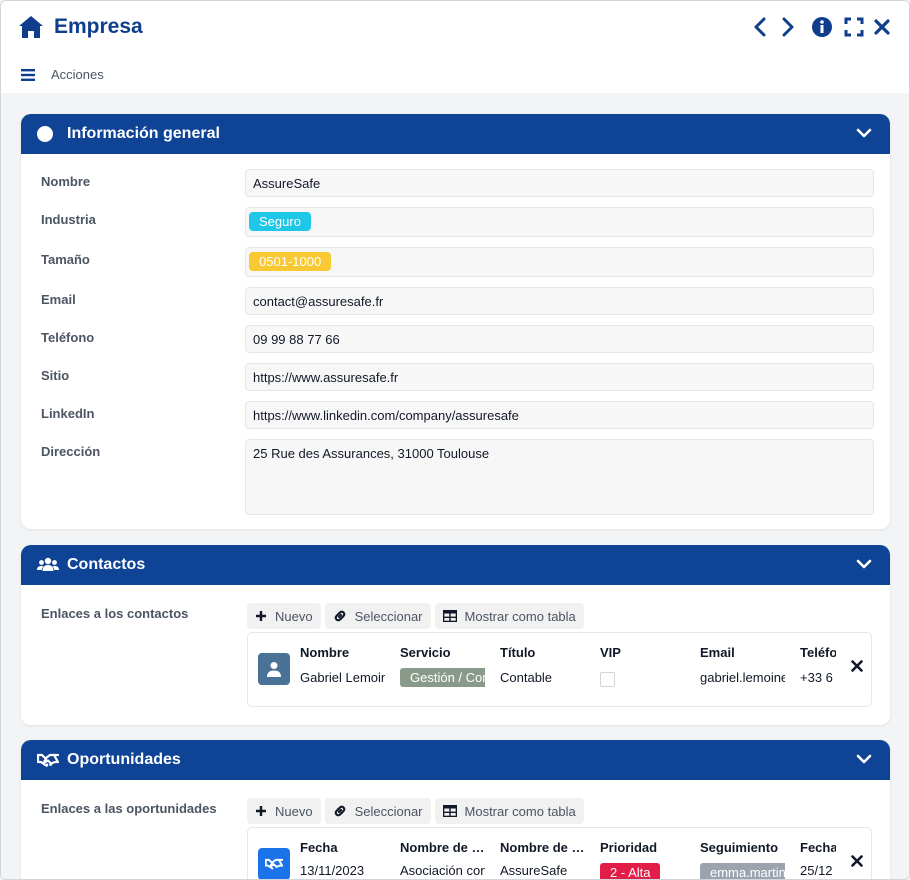 The width and height of the screenshot is (910, 880). I want to click on opportunities-header: Oportunidades, so click(455, 760).